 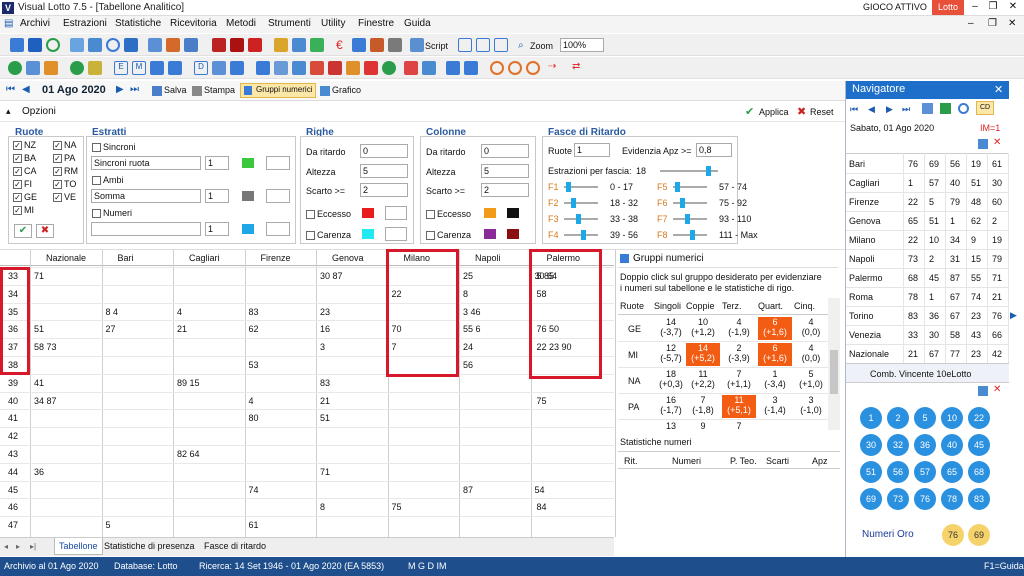 What do you see at coordinates (278, 229) in the screenshot?
I see `numeri-color2` at bounding box center [278, 229].